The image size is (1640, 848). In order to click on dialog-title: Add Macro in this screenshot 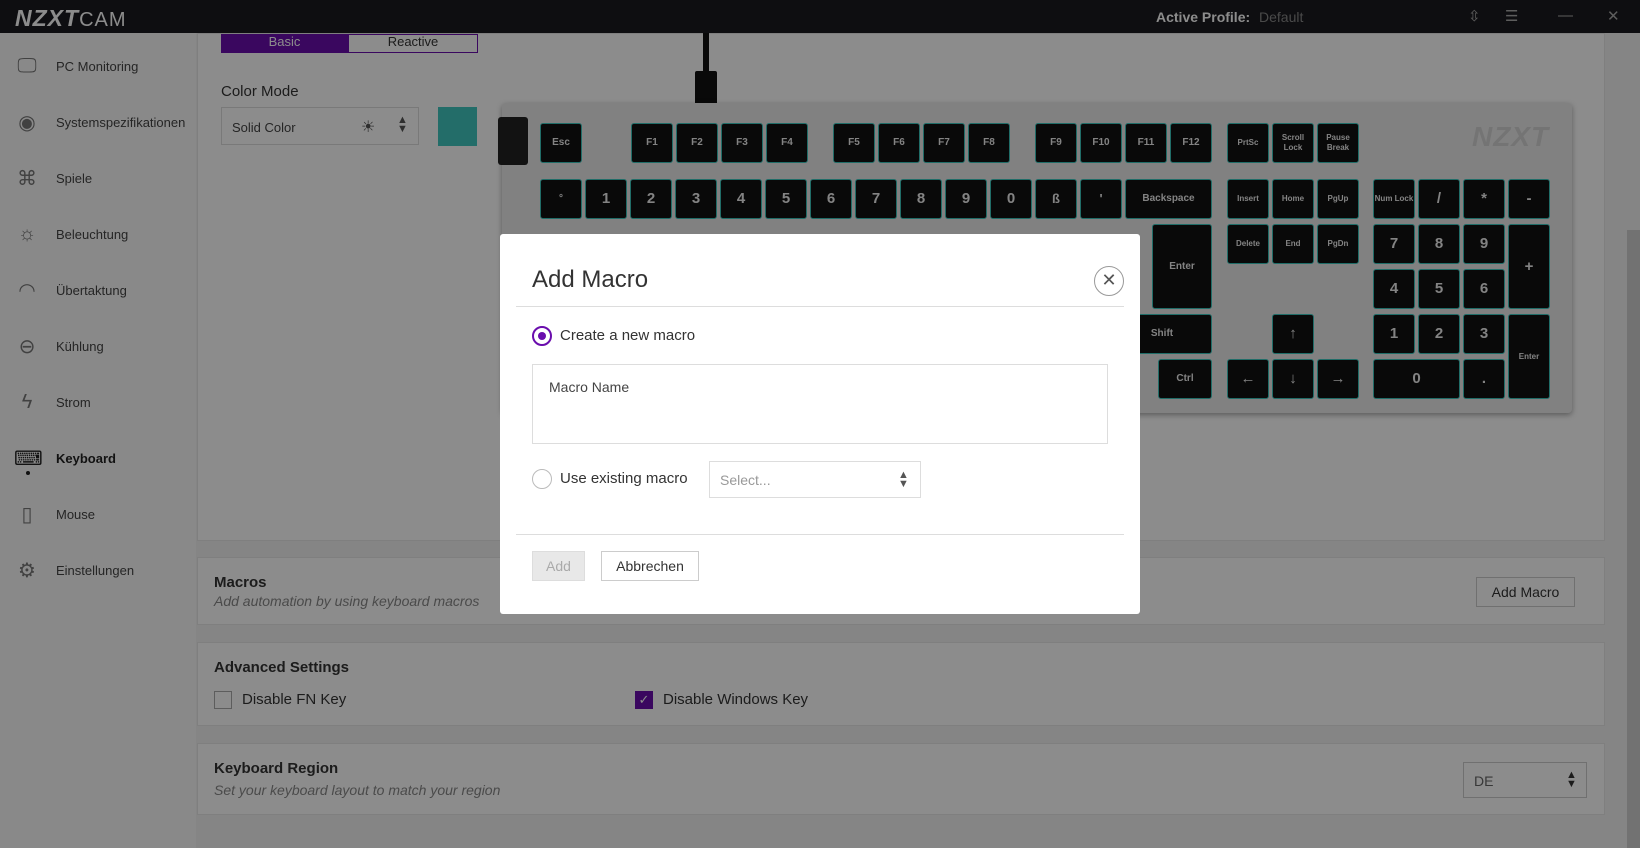, I will do `click(590, 279)`.